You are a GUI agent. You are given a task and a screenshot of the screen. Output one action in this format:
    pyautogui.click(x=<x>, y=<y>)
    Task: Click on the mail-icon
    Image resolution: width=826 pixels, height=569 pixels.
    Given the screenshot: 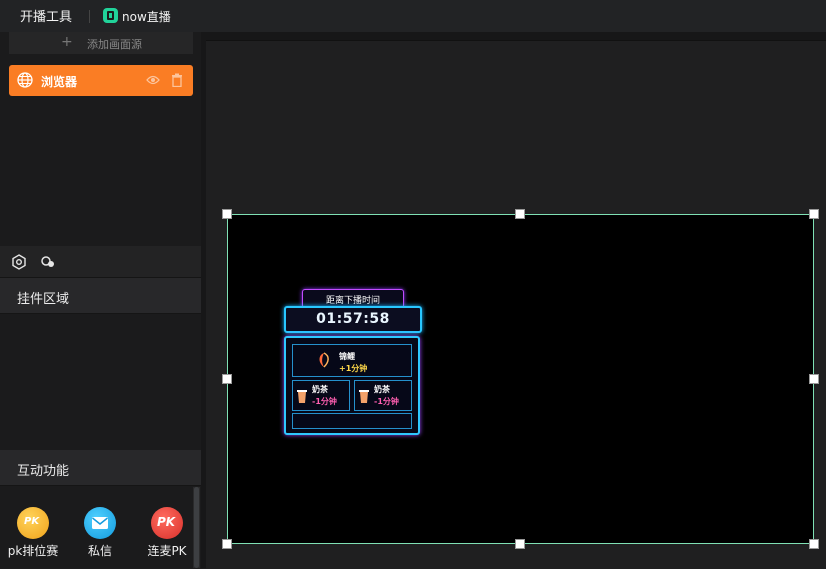 What is the action you would take?
    pyautogui.click(x=100, y=523)
    